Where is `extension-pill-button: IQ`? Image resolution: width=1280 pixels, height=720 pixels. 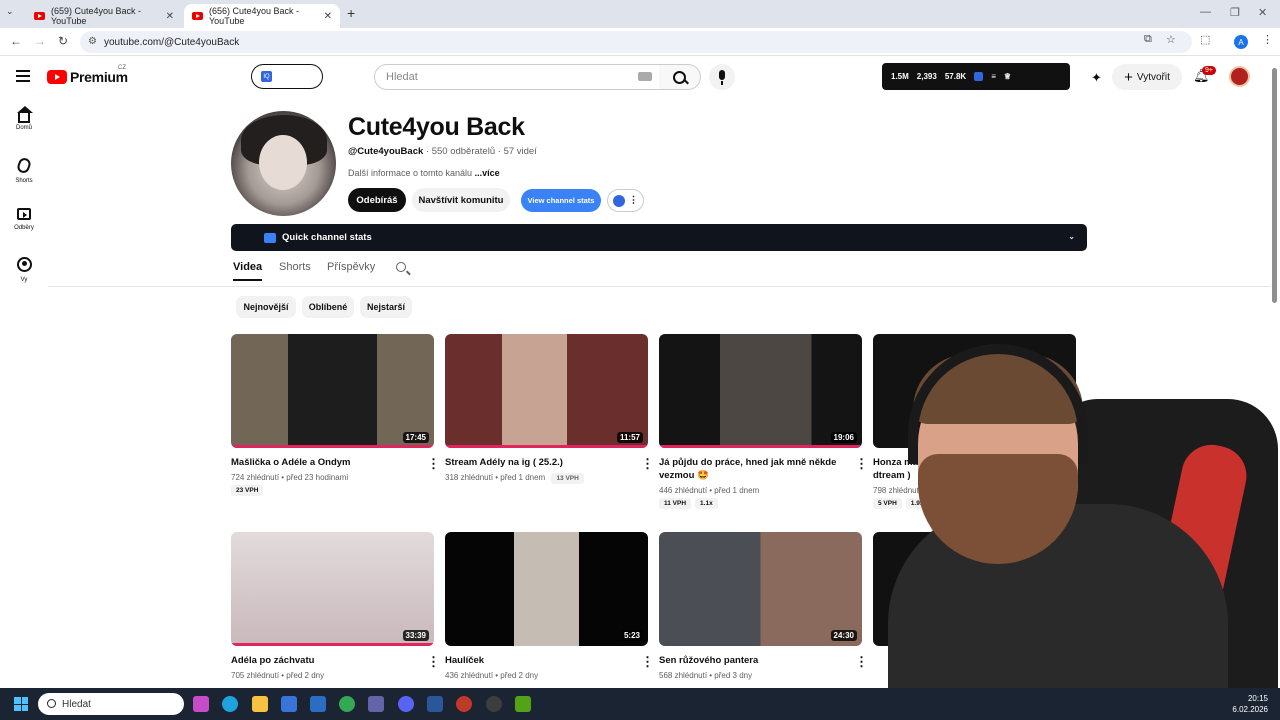
extension-pill-button: IQ is located at coordinates (287, 76).